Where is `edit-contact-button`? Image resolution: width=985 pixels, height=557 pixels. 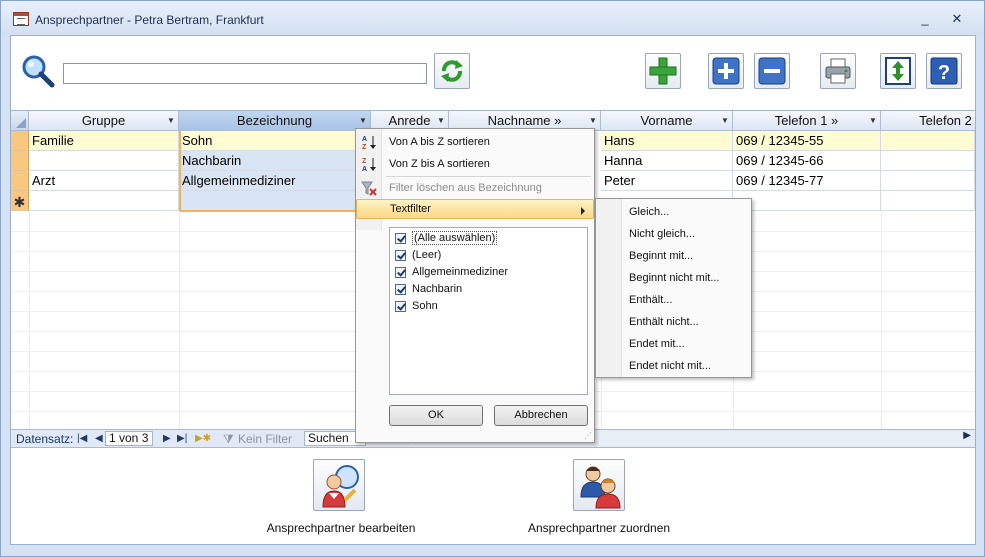
edit-contact-button is located at coordinates (339, 485).